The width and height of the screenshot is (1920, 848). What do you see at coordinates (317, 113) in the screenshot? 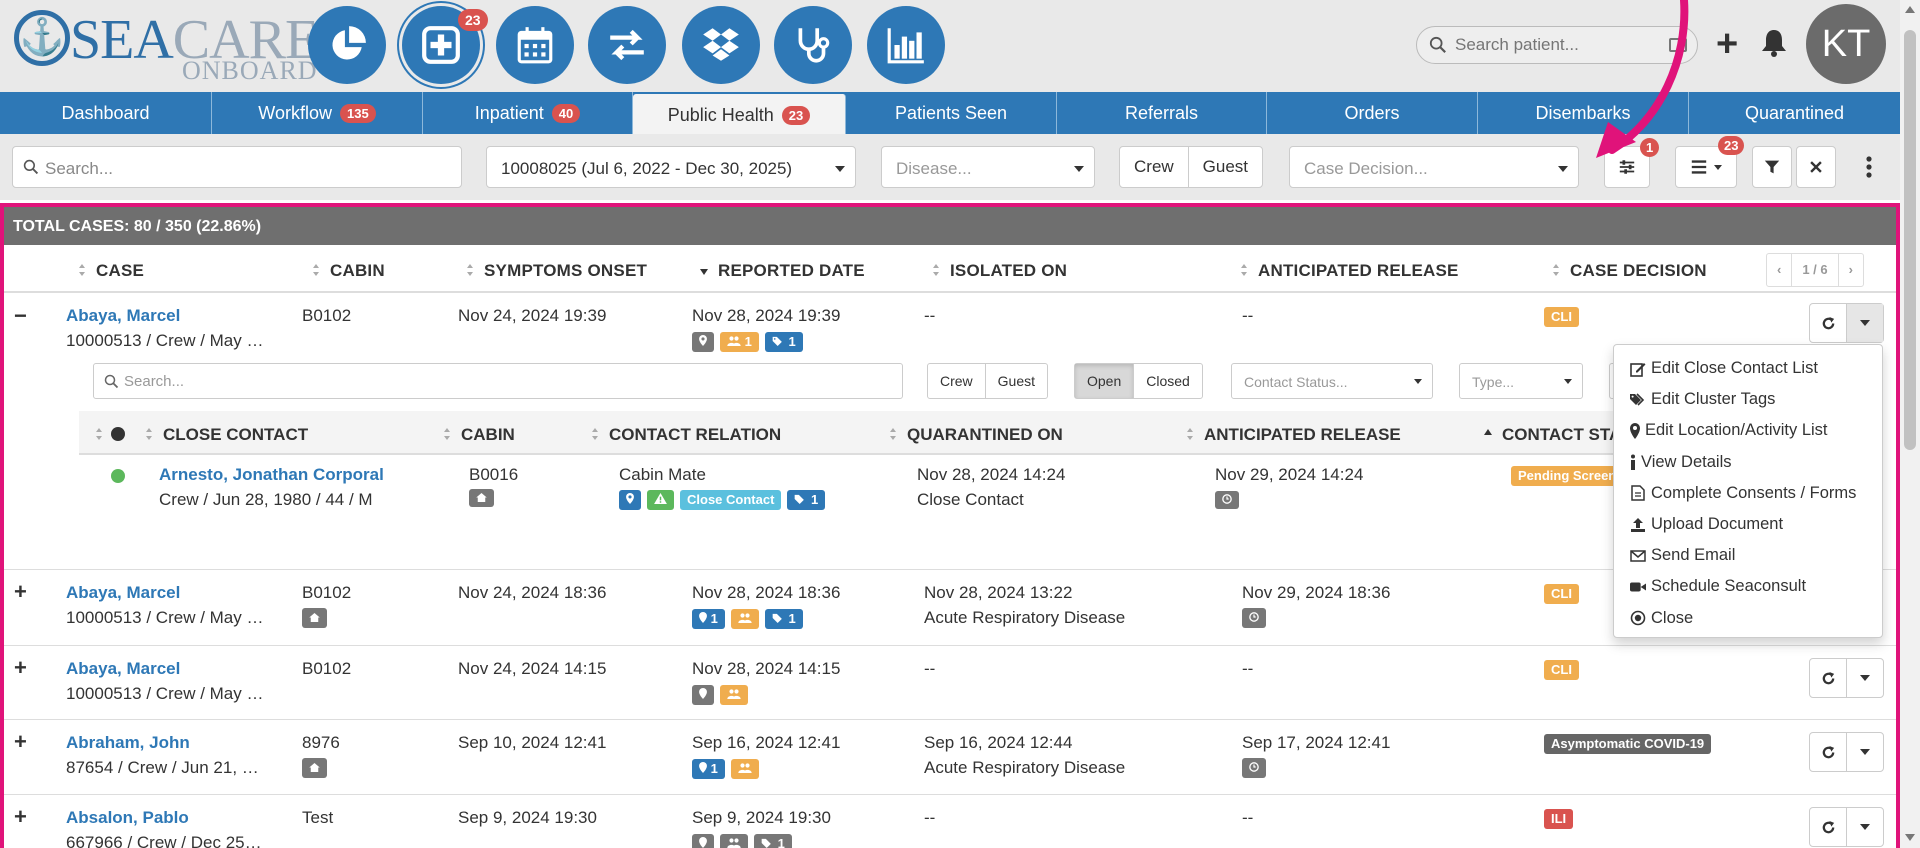
I see `tab-workflow: Workflow 135` at bounding box center [317, 113].